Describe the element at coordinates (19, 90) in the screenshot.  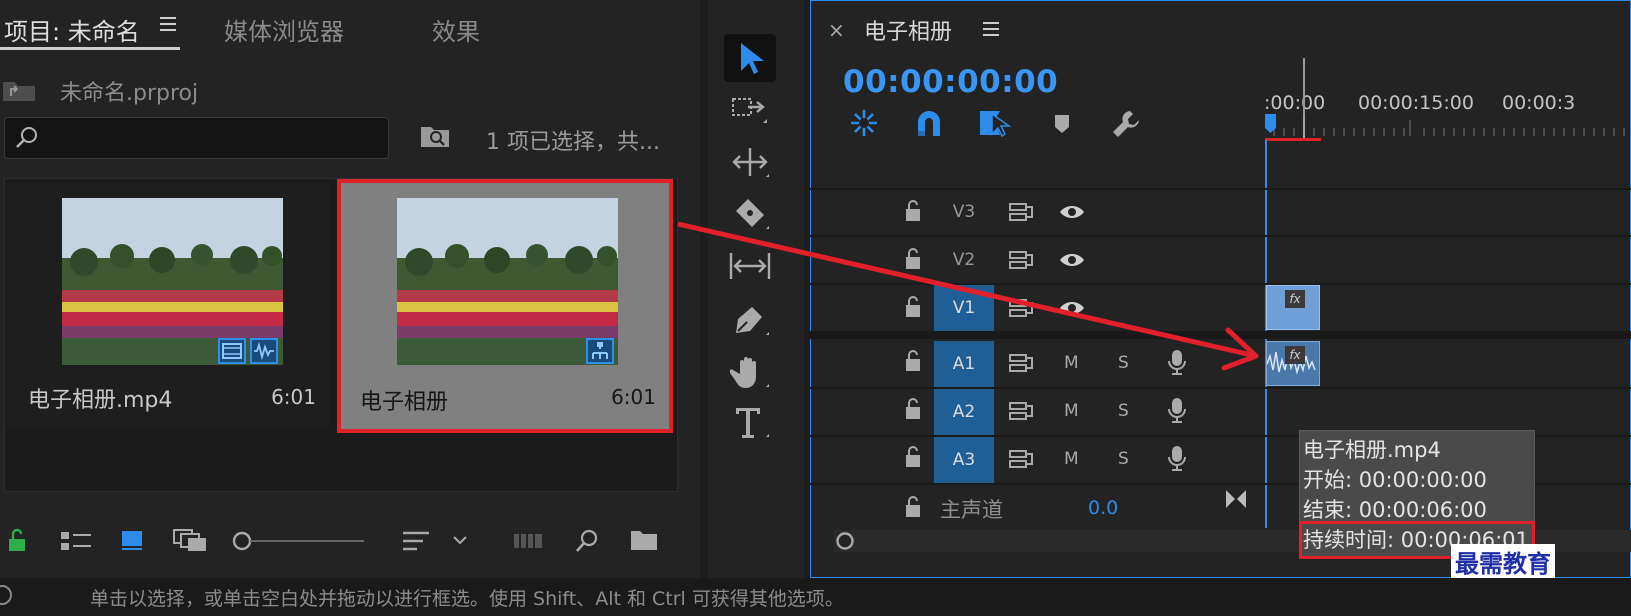
I see `folder-up-icon` at that location.